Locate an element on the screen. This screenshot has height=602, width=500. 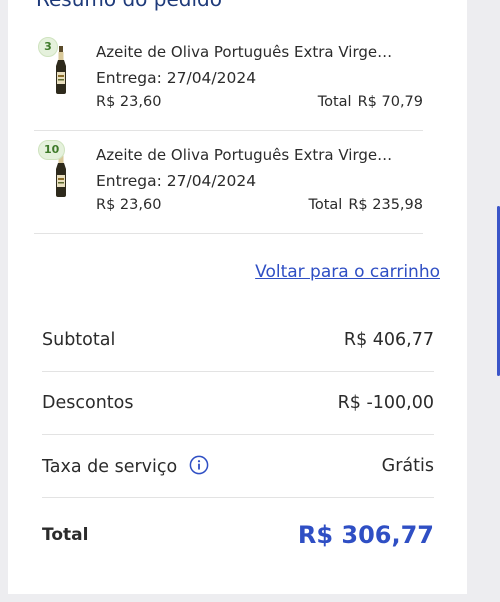
service-fee-row: Taxa de serviço Grátis is located at coordinates (238, 466).